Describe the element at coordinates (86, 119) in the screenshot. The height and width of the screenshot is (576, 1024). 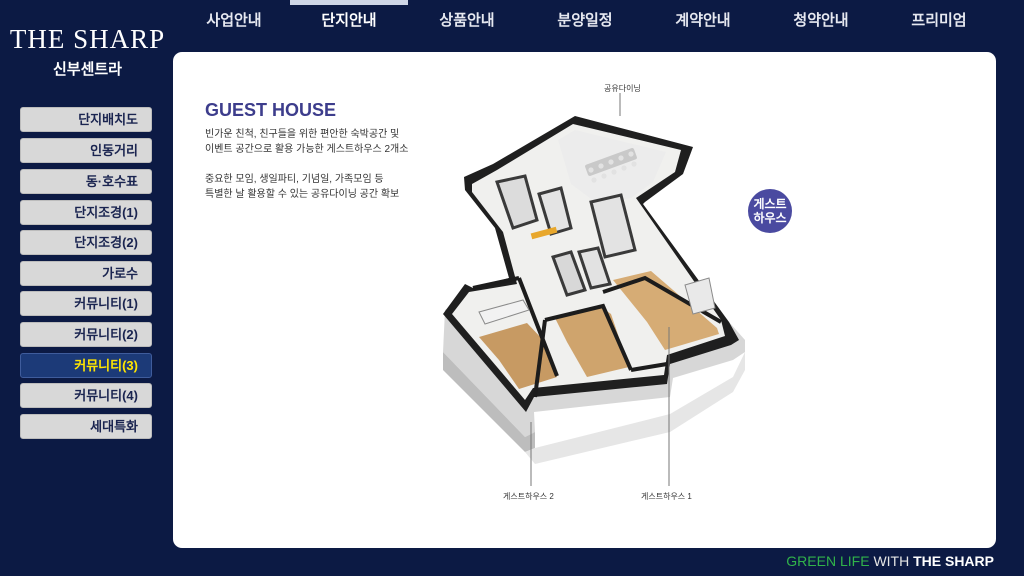
I see `sidebar-item-site-plan: 단지배치도` at that location.